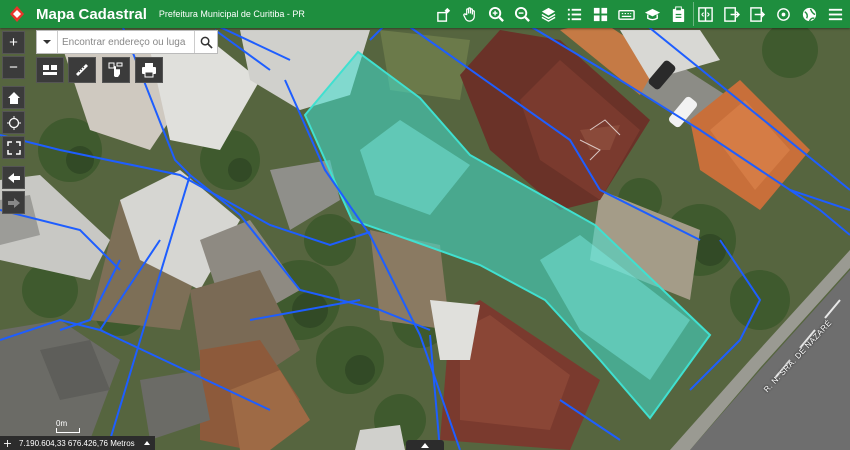  What do you see at coordinates (809, 14) in the screenshot?
I see `globe-icon` at bounding box center [809, 14].